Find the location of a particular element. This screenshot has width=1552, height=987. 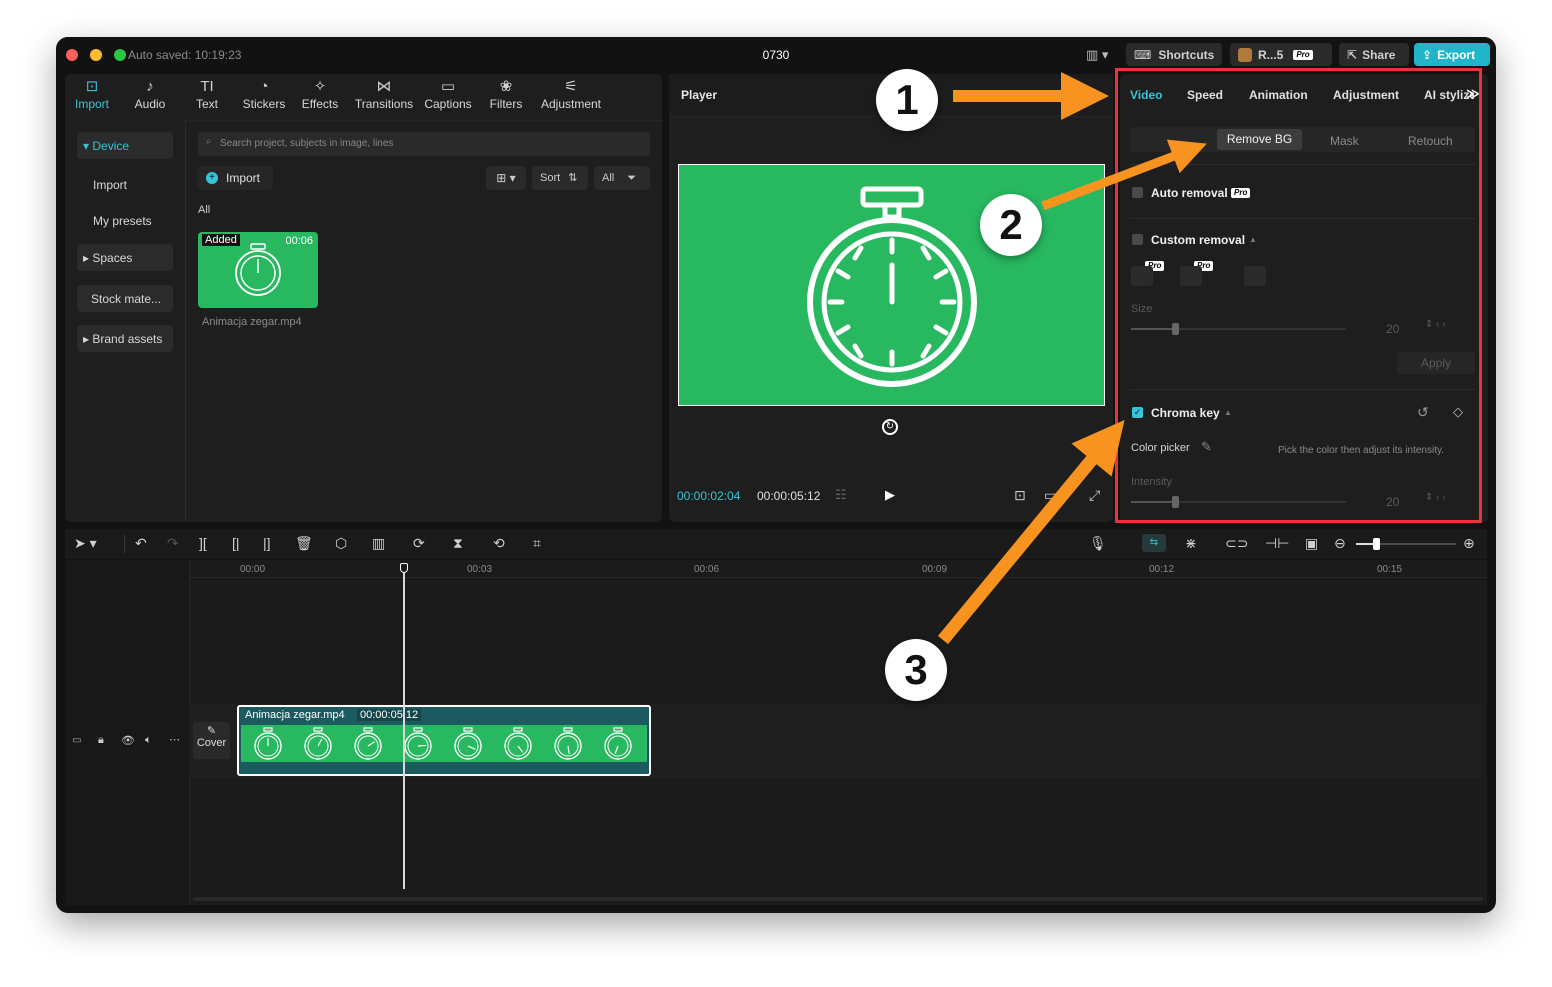

callout-3: 3 is located at coordinates (916, 670).